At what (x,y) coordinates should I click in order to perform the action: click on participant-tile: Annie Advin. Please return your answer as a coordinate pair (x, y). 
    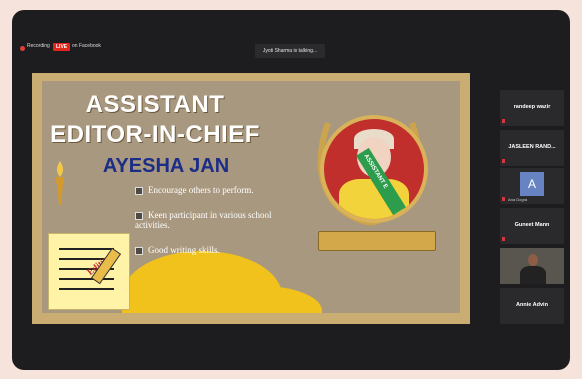
    Looking at the image, I should click on (532, 306).